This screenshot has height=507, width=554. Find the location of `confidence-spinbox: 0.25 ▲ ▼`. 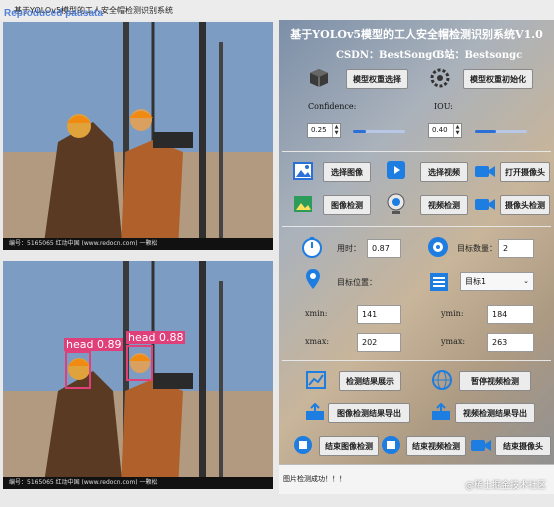

confidence-spinbox: 0.25 ▲ ▼ is located at coordinates (324, 130).